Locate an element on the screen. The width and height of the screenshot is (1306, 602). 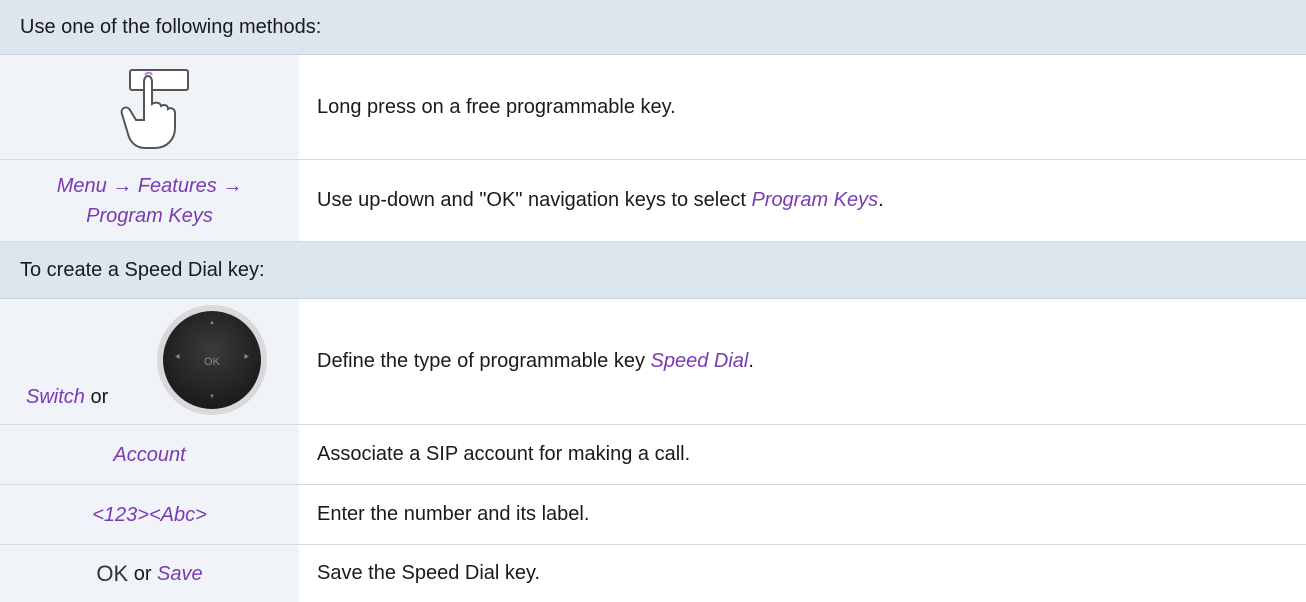
table-row: OK or Save Save the Speed Dial key. is located at coordinates (653, 573).